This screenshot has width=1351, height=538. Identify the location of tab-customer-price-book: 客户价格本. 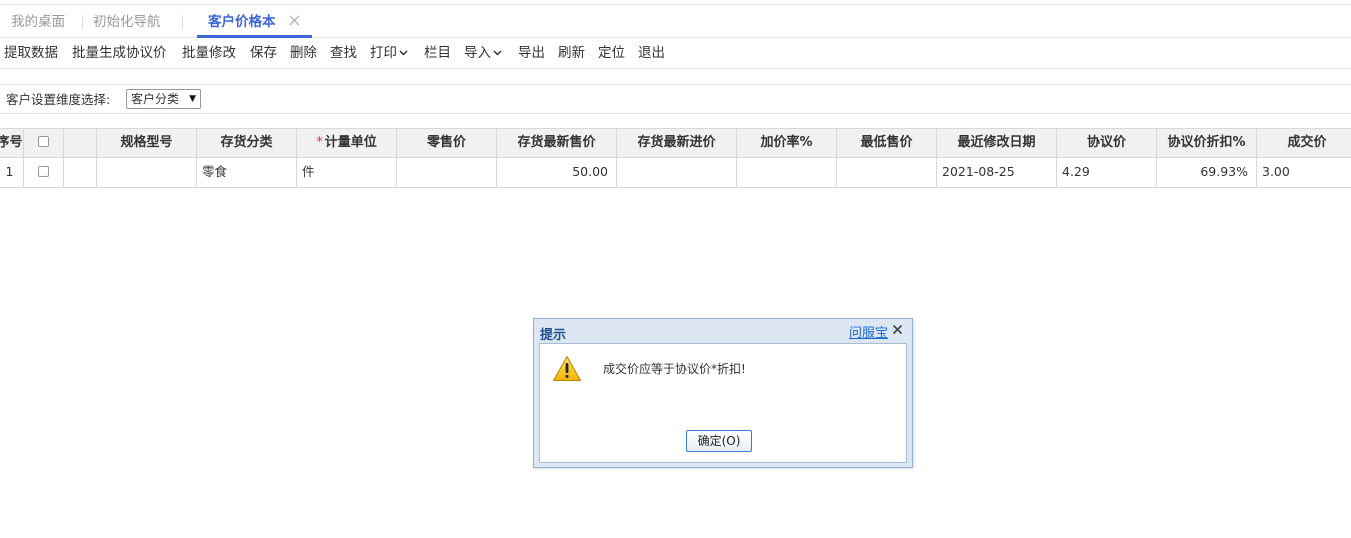
(242, 21).